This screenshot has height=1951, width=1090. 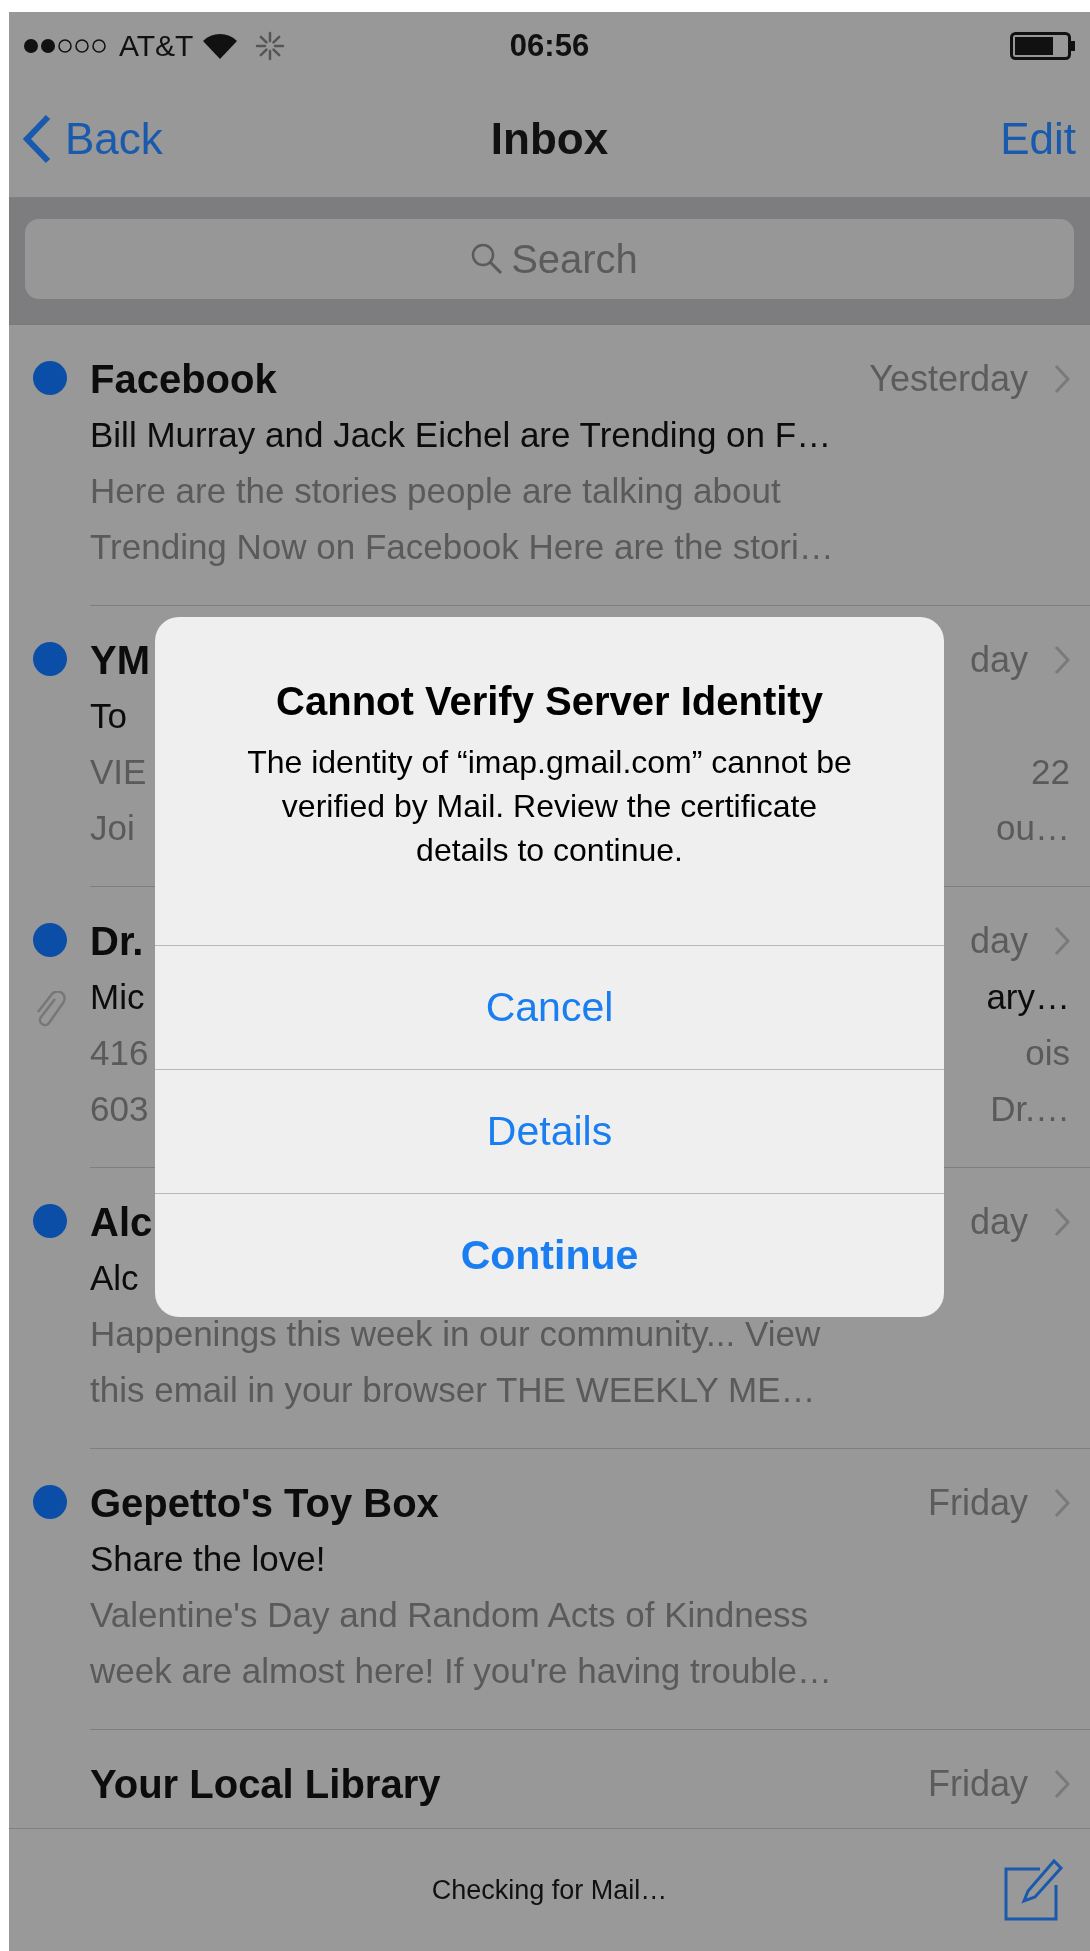 I want to click on preview-text: 416, so click(x=119, y=1053).